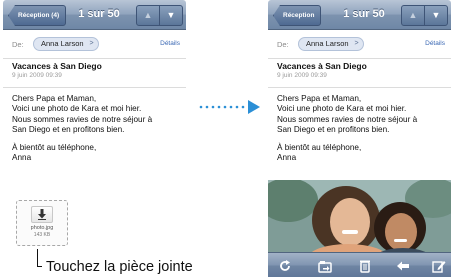  Describe the element at coordinates (285, 266) in the screenshot. I see `refresh-icon` at that location.